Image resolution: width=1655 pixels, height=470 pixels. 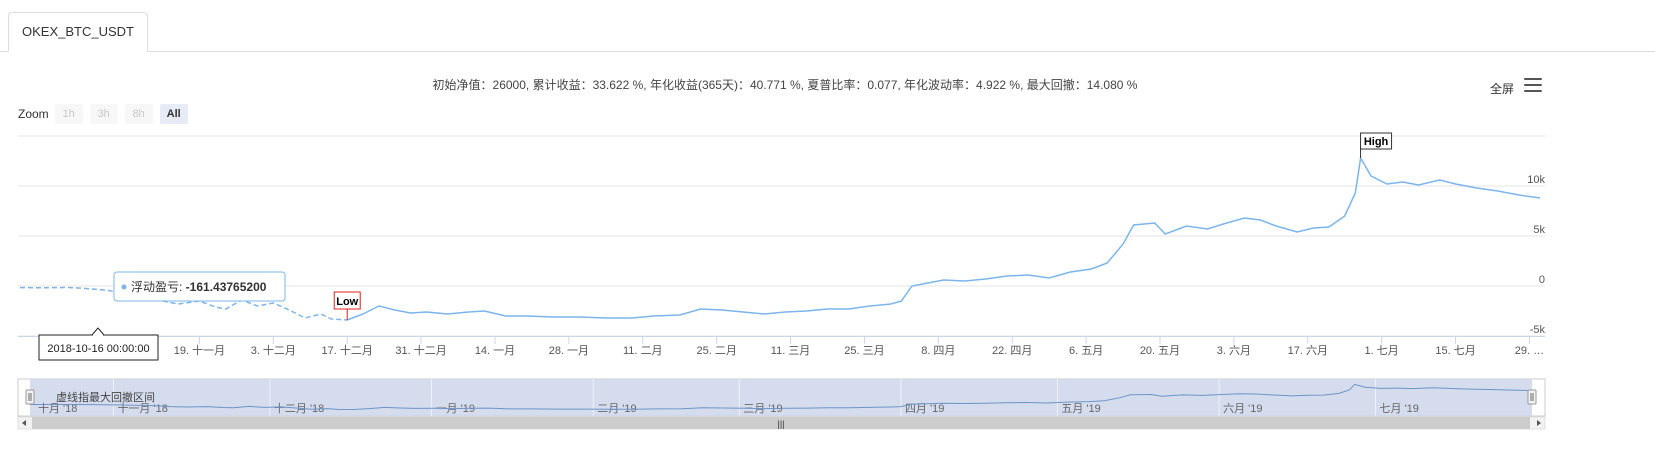 What do you see at coordinates (1532, 397) in the screenshot?
I see `navigator-right-handle` at bounding box center [1532, 397].